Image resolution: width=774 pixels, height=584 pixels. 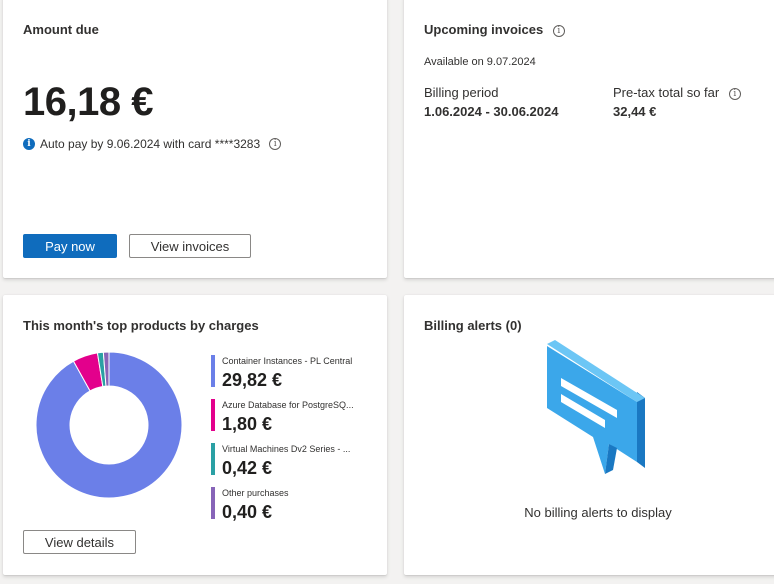 I want to click on legend-item: Other purchases 0,40 €, so click(x=291, y=508).